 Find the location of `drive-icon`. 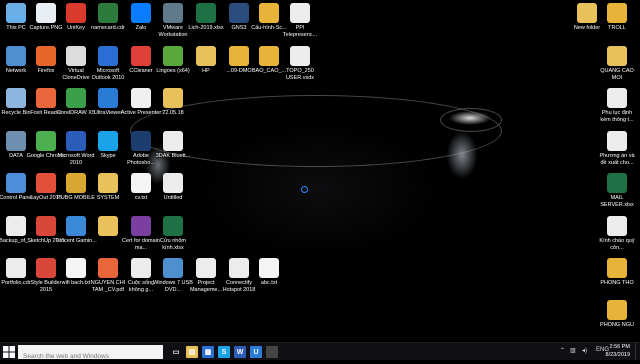

drive-icon is located at coordinates (16, 141).